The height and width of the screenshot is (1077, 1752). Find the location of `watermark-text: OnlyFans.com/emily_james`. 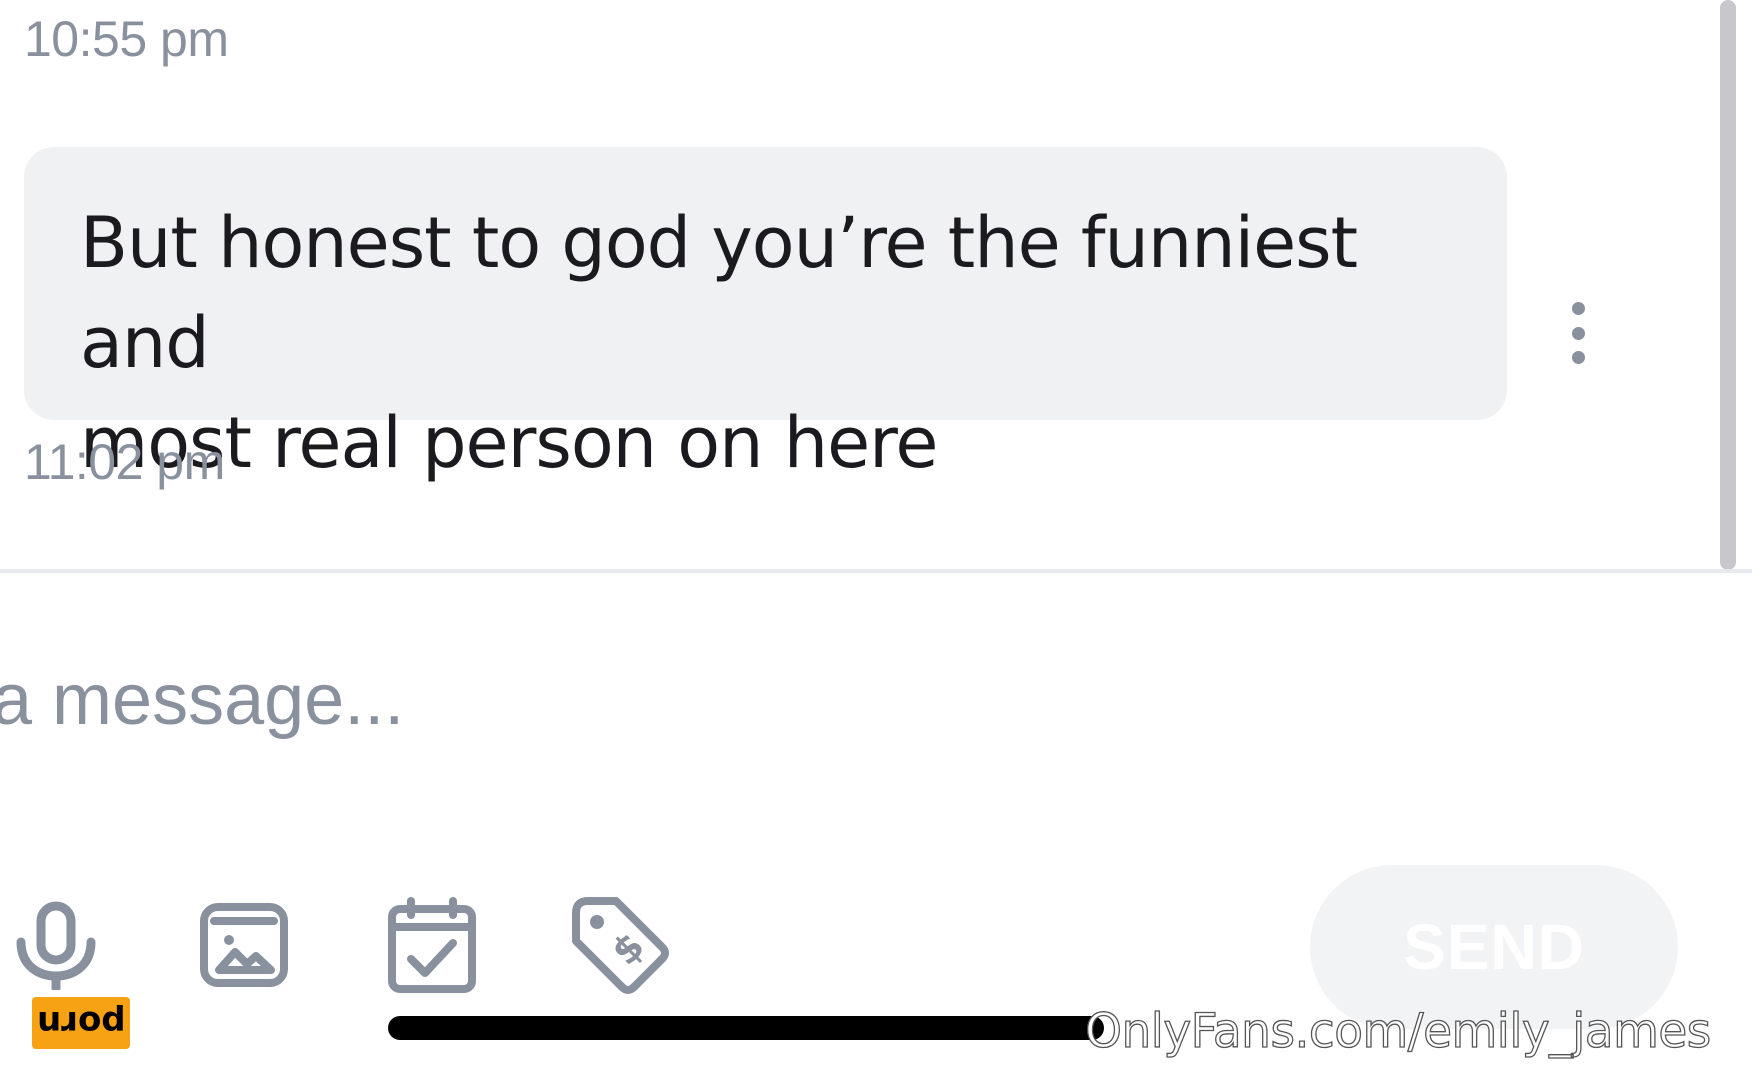

watermark-text: OnlyFans.com/emily_james is located at coordinates (1398, 1031).